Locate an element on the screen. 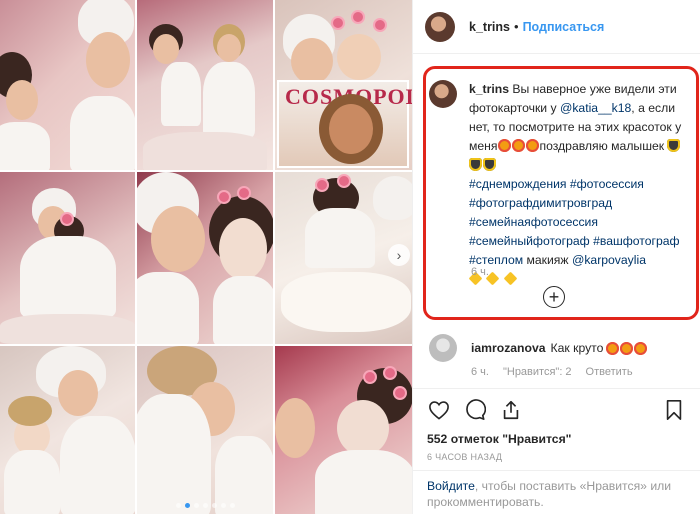 This screenshot has width=700, height=514. sparkle-emoji-icon is located at coordinates (510, 278).